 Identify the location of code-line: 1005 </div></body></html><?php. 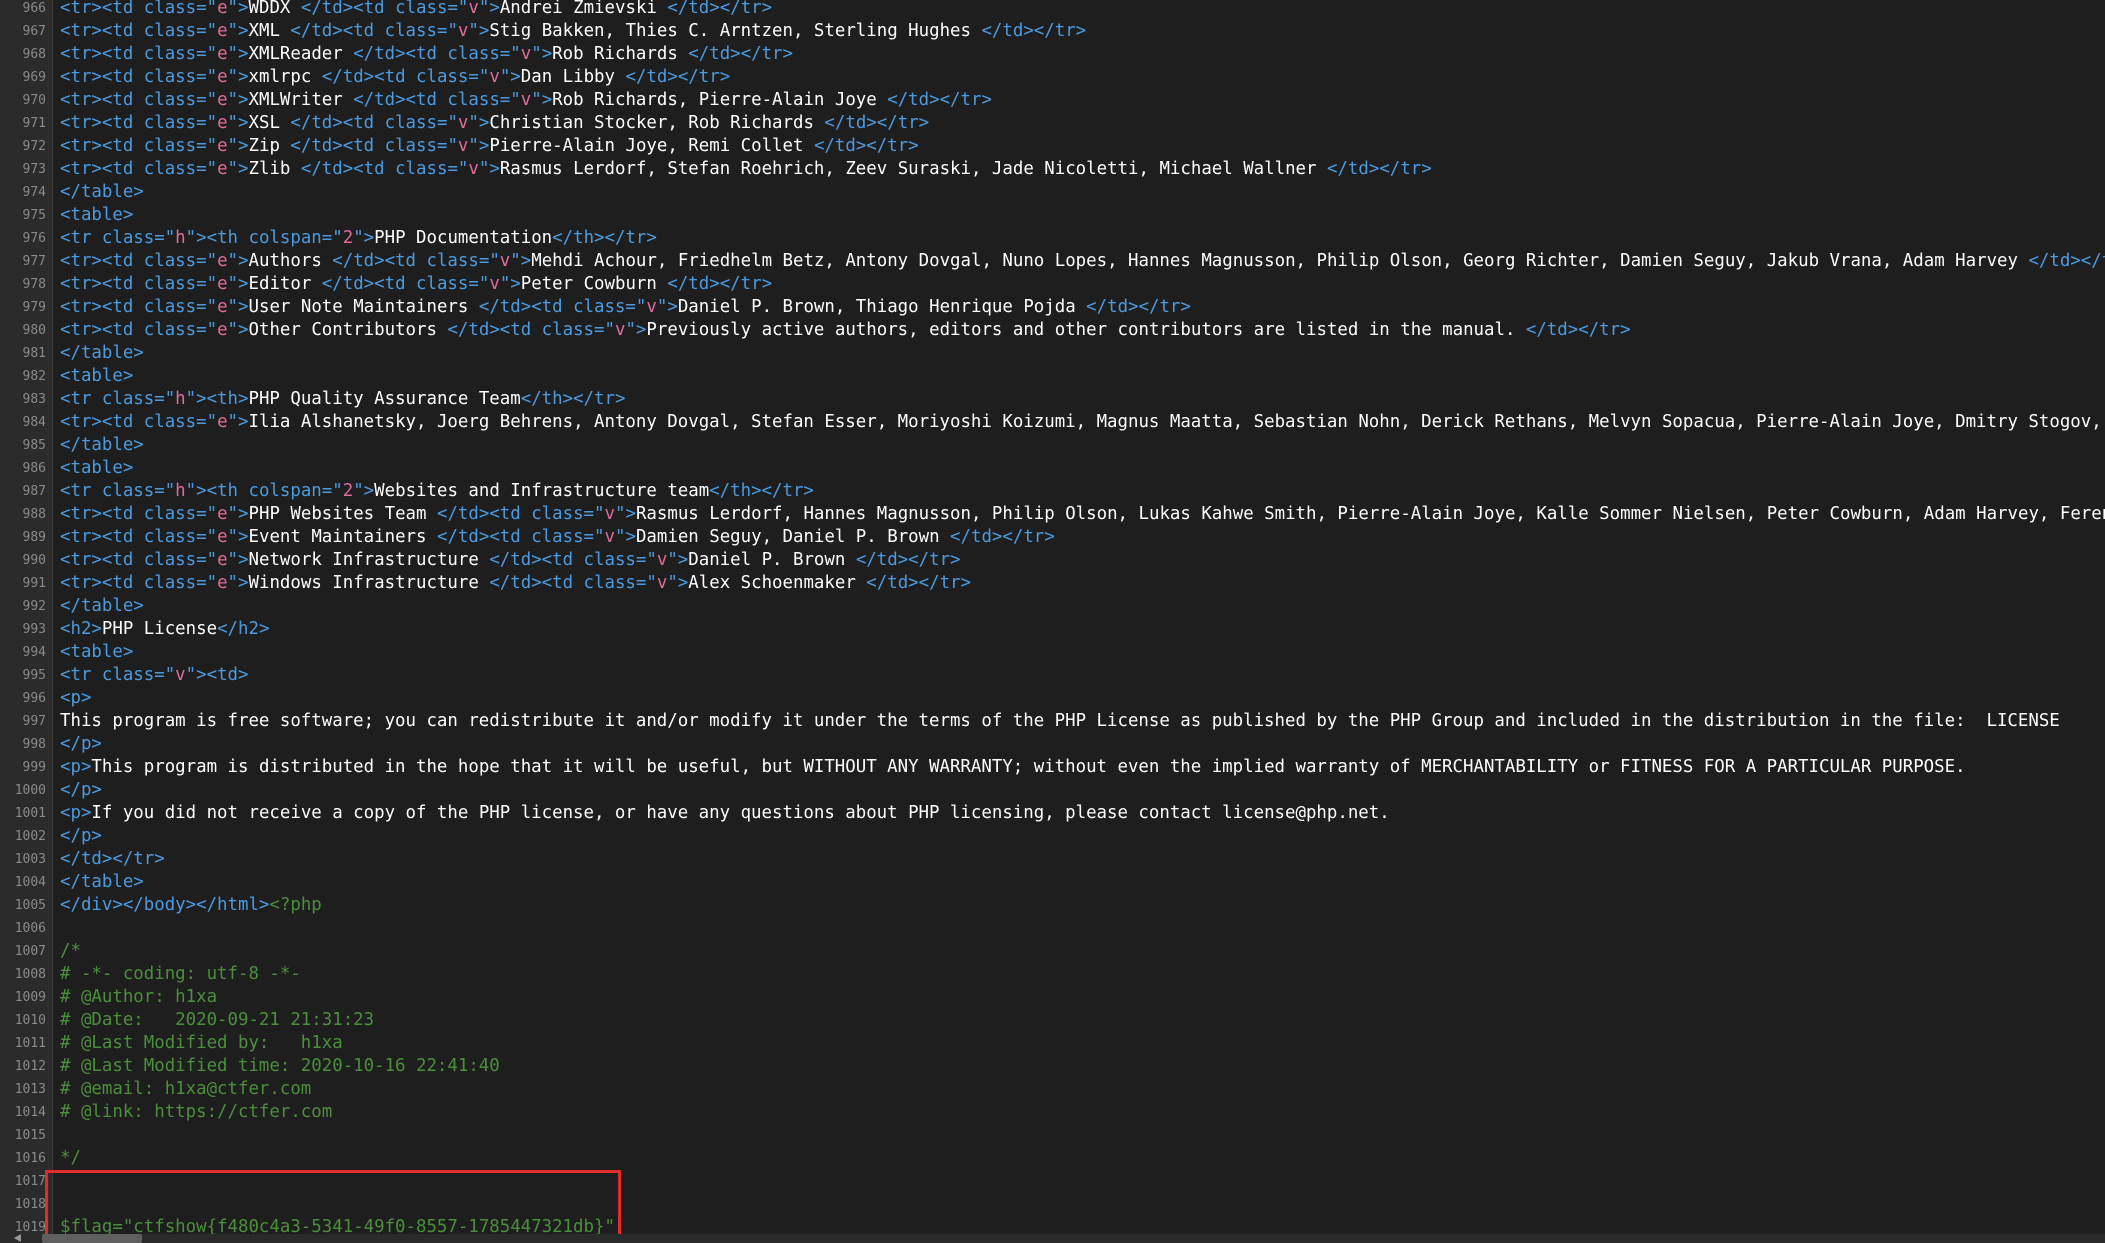
(1052, 905).